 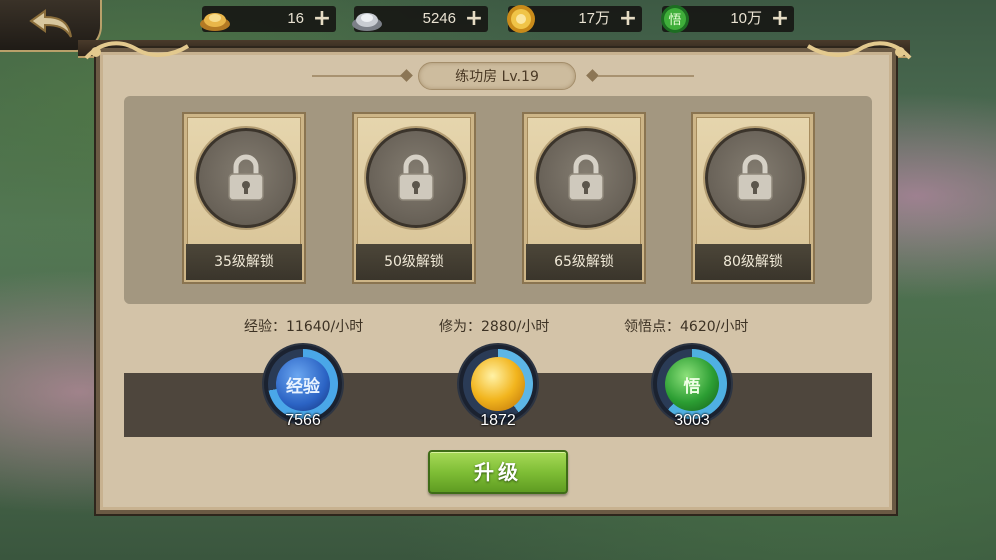 I want to click on resource-silver-ingot: 5246 +, so click(x=420, y=19).